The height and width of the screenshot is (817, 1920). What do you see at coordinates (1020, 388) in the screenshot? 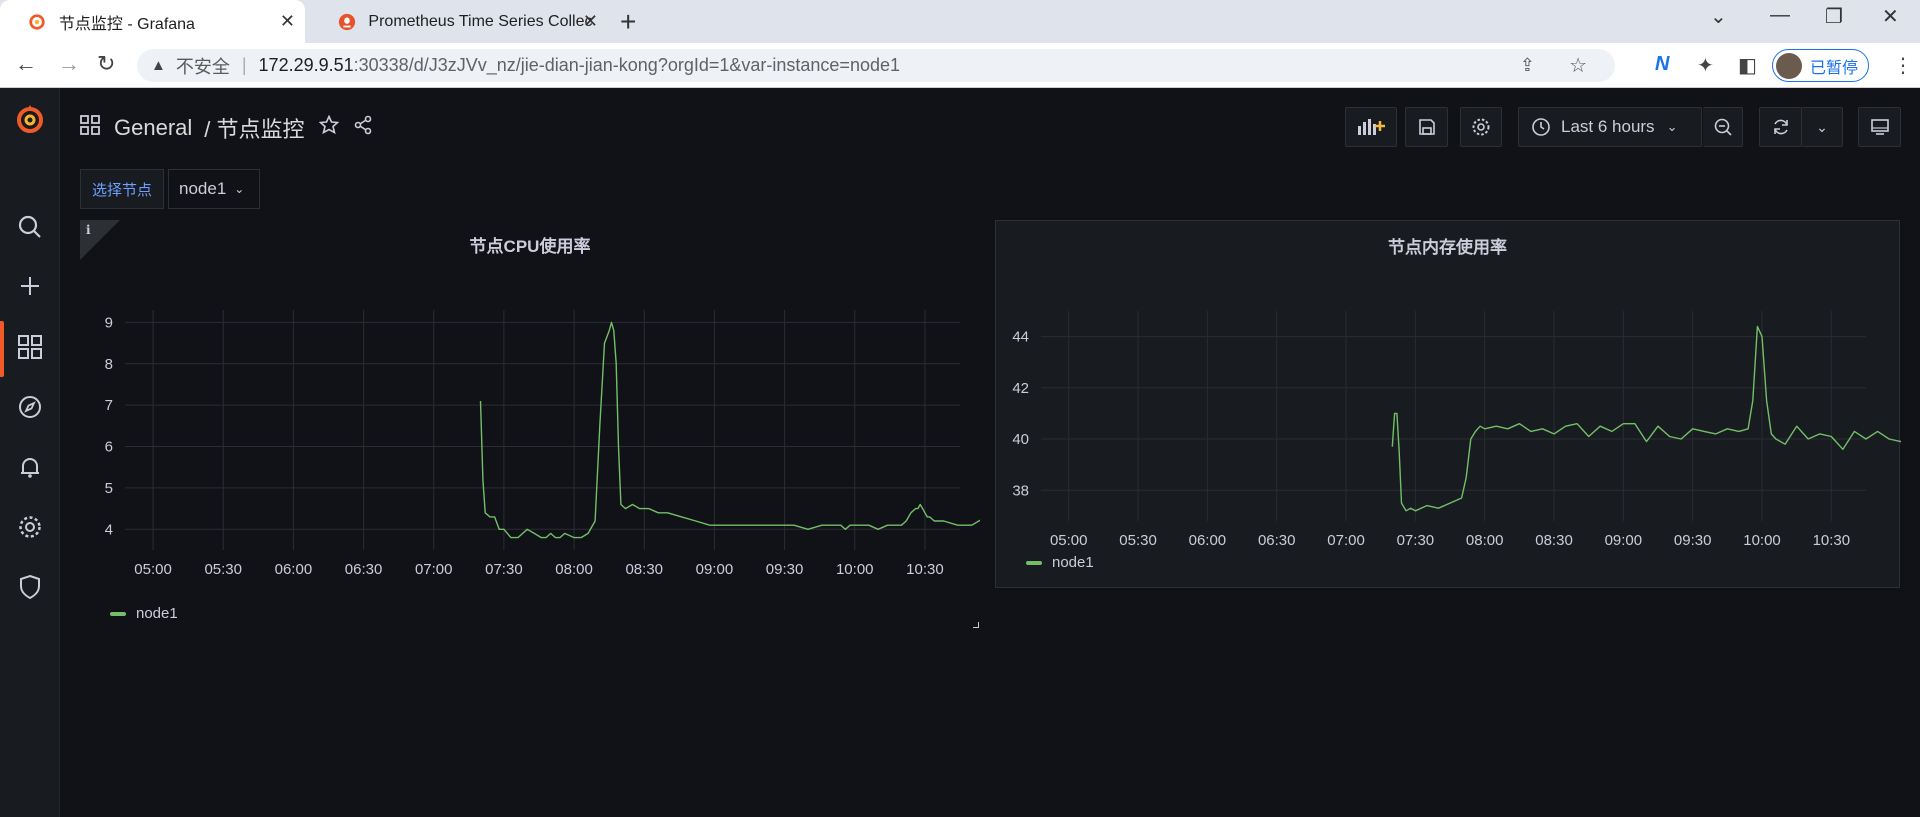
I see `y-tick-label: 42` at bounding box center [1020, 388].